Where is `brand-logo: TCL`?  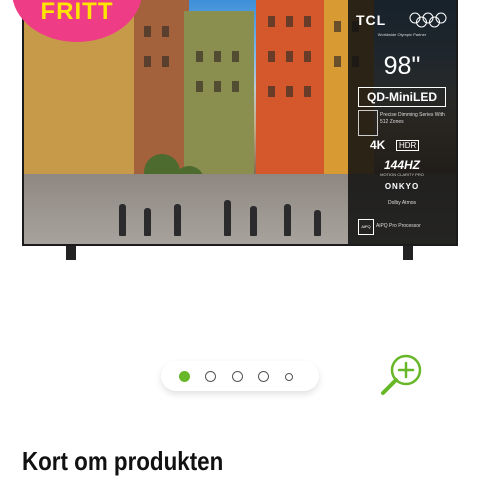
brand-logo: TCL is located at coordinates (371, 20).